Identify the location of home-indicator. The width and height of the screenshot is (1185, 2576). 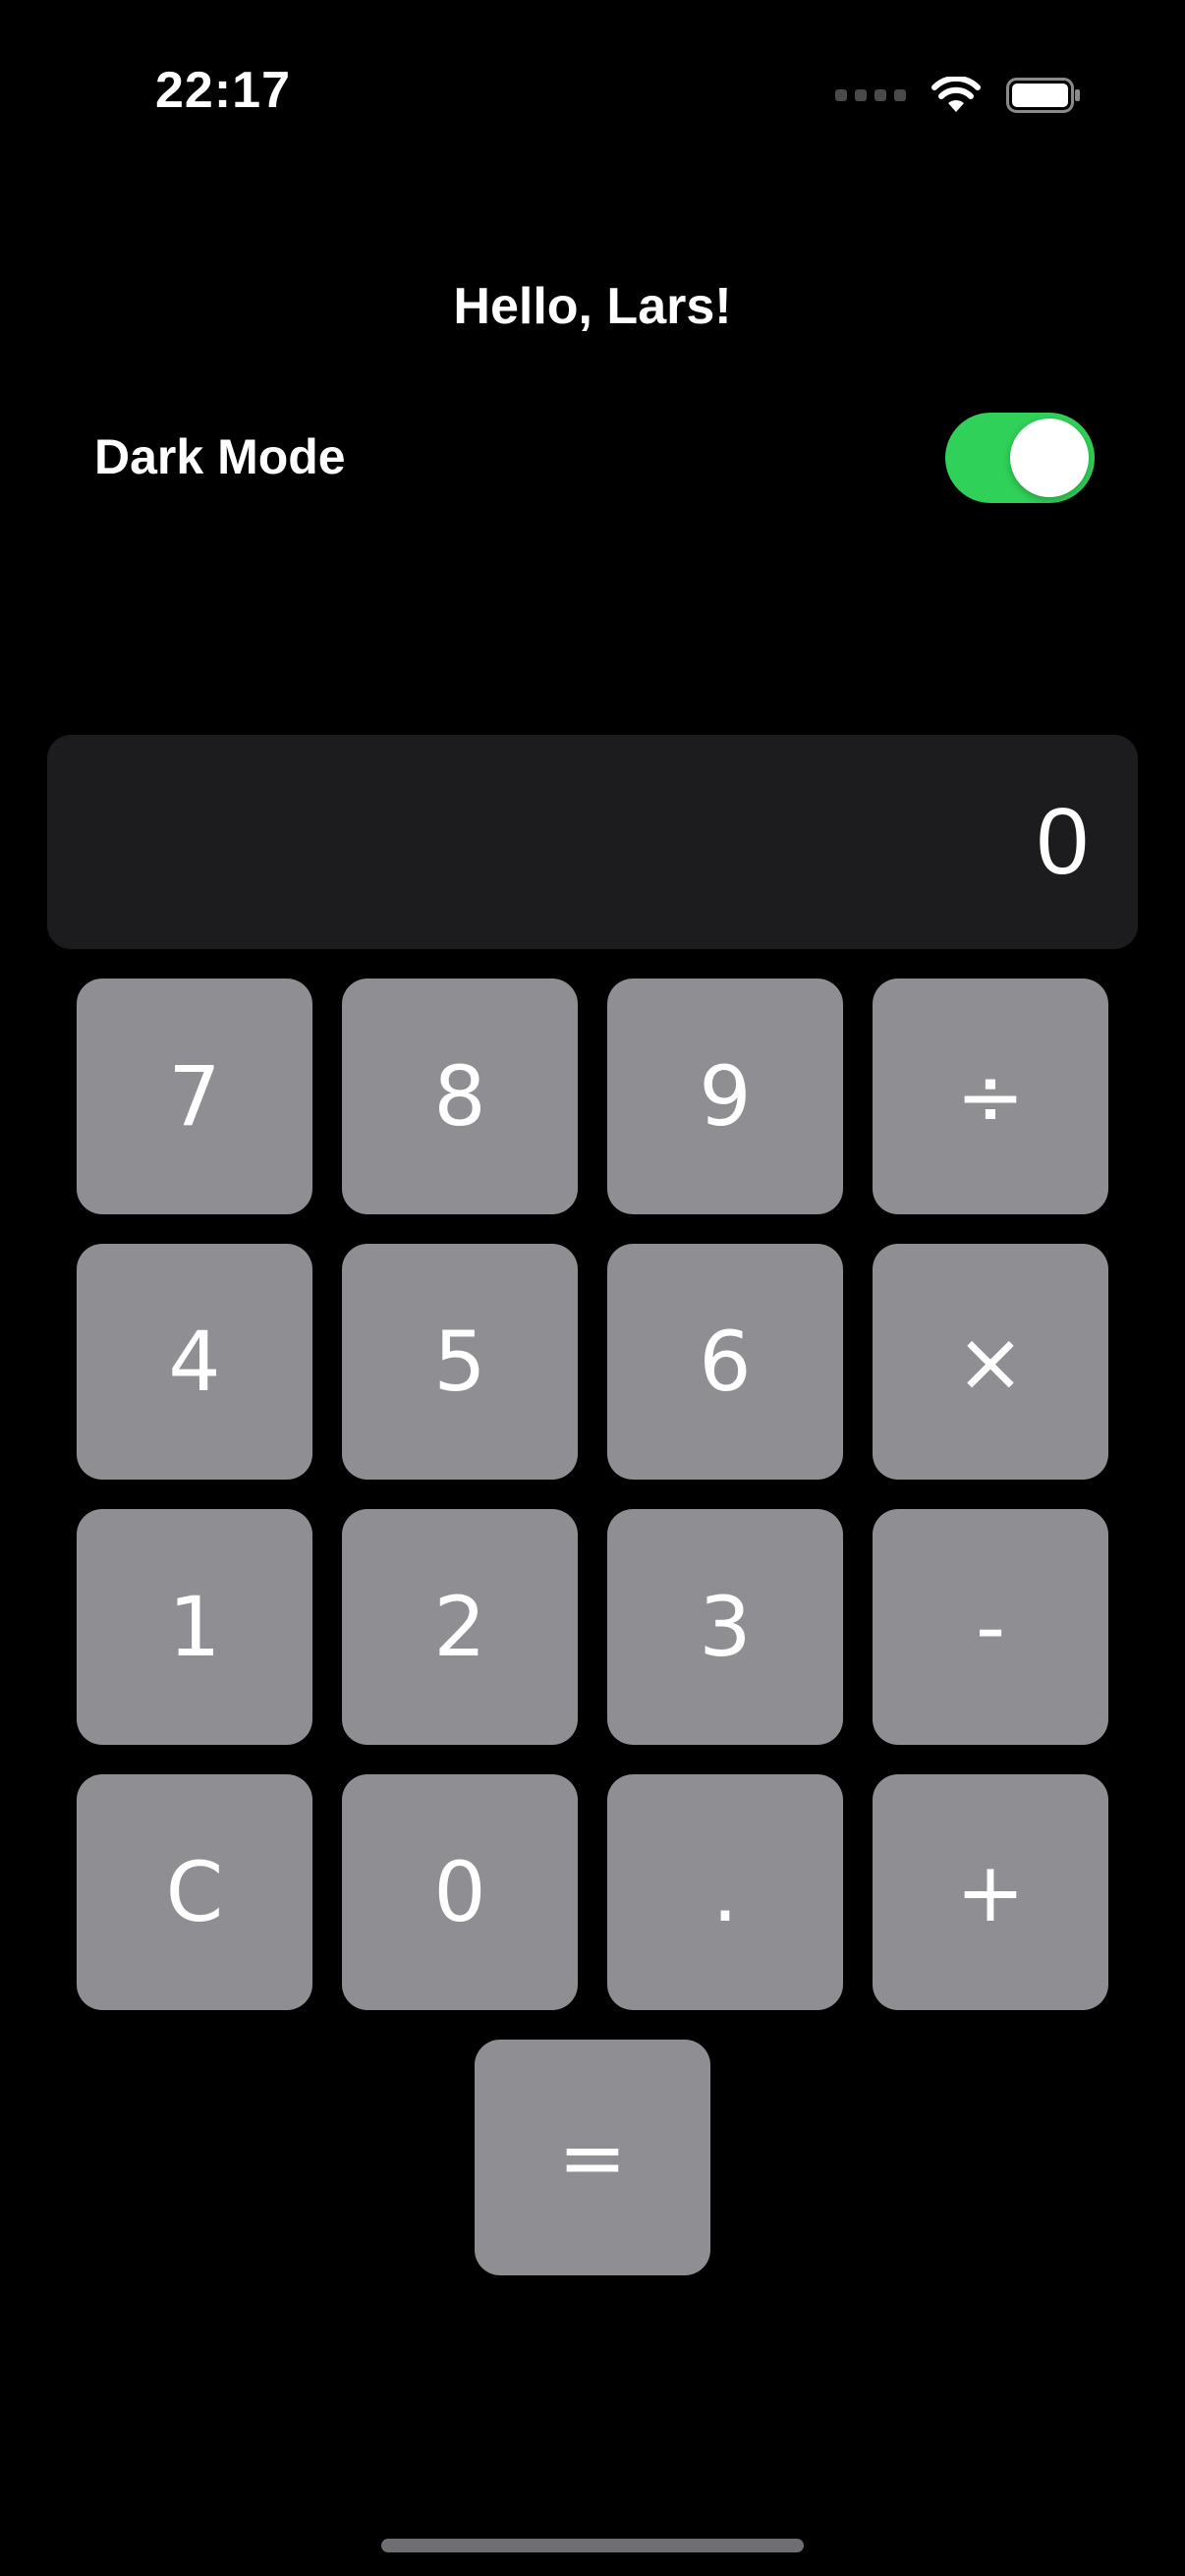
(592, 2545).